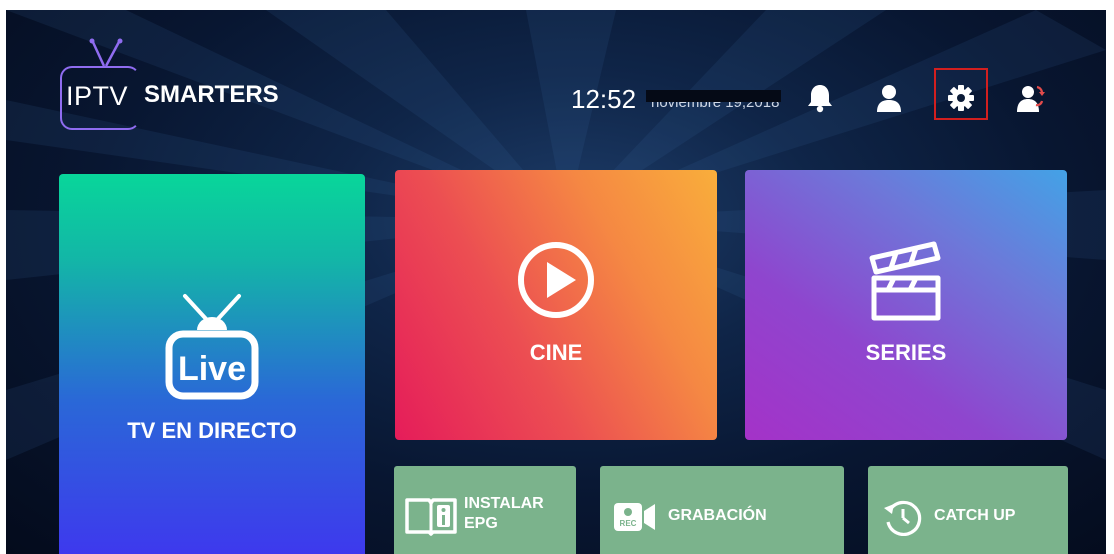 The width and height of the screenshot is (1114, 554). Describe the element at coordinates (211, 94) in the screenshot. I see `logo-text-smarters: SMARTERS` at that location.